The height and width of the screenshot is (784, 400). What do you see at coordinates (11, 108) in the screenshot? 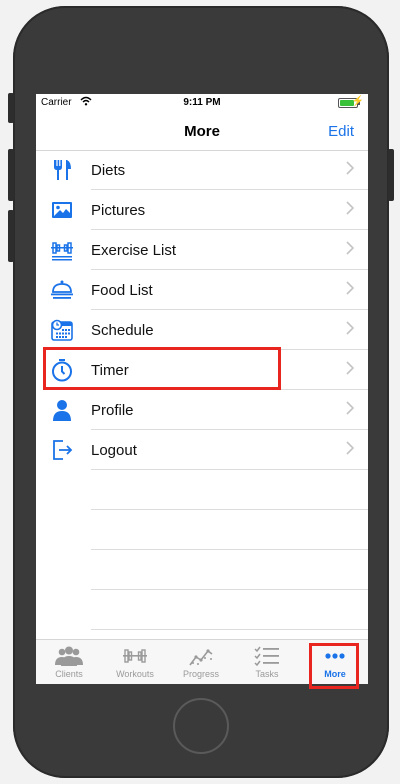
I see `mute-switch` at bounding box center [11, 108].